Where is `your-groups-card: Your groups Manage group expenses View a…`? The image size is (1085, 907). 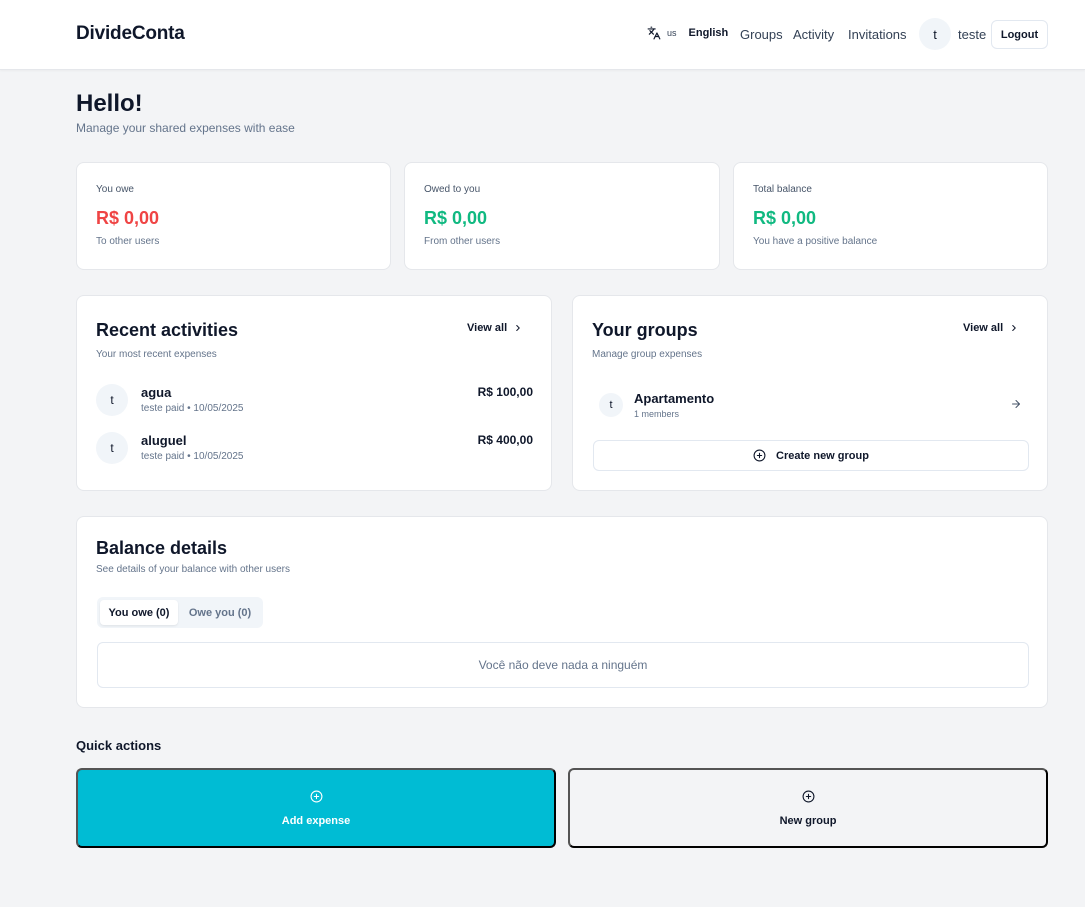
your-groups-card: Your groups Manage group expenses View a… is located at coordinates (810, 393).